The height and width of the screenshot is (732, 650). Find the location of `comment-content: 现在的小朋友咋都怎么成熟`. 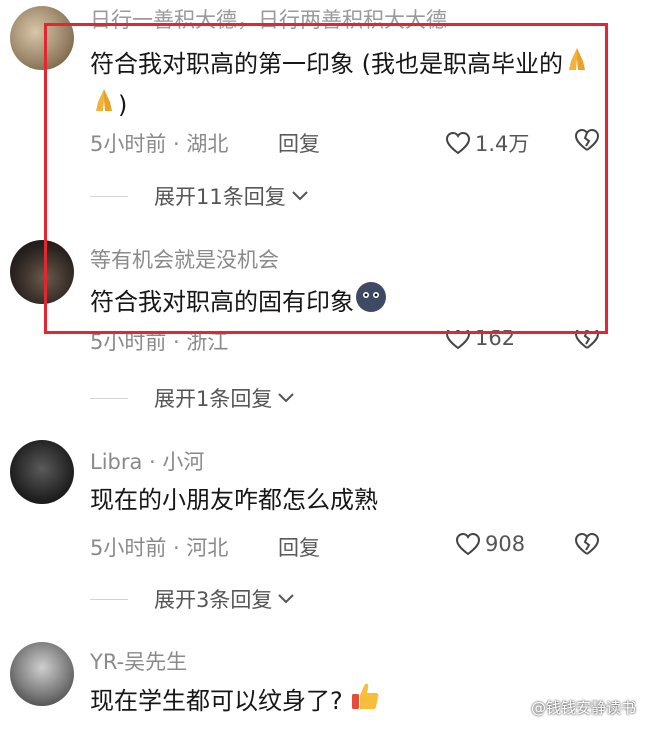

comment-content: 现在的小朋友咋都怎么成熟 is located at coordinates (350, 500).